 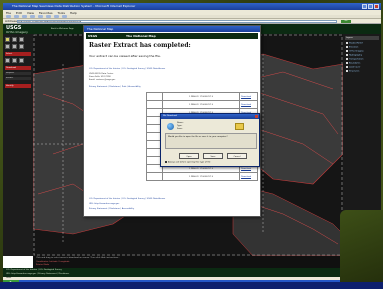 What do you see at coordinates (376, 6) in the screenshot?
I see `close-button` at bounding box center [376, 6].